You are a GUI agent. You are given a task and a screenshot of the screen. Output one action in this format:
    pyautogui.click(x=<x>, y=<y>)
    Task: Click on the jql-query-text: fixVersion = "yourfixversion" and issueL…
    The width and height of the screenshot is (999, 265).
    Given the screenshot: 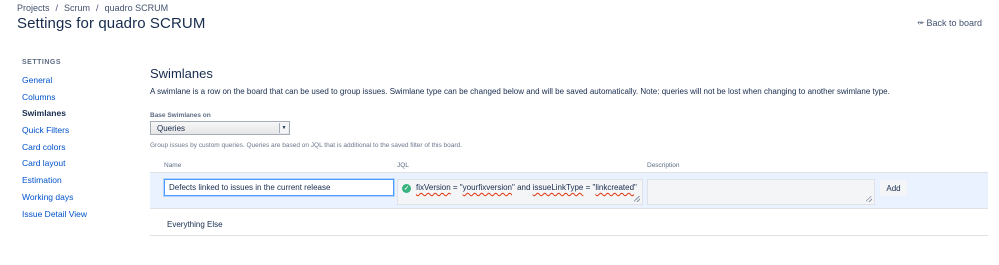 What is the action you would take?
    pyautogui.click(x=526, y=187)
    